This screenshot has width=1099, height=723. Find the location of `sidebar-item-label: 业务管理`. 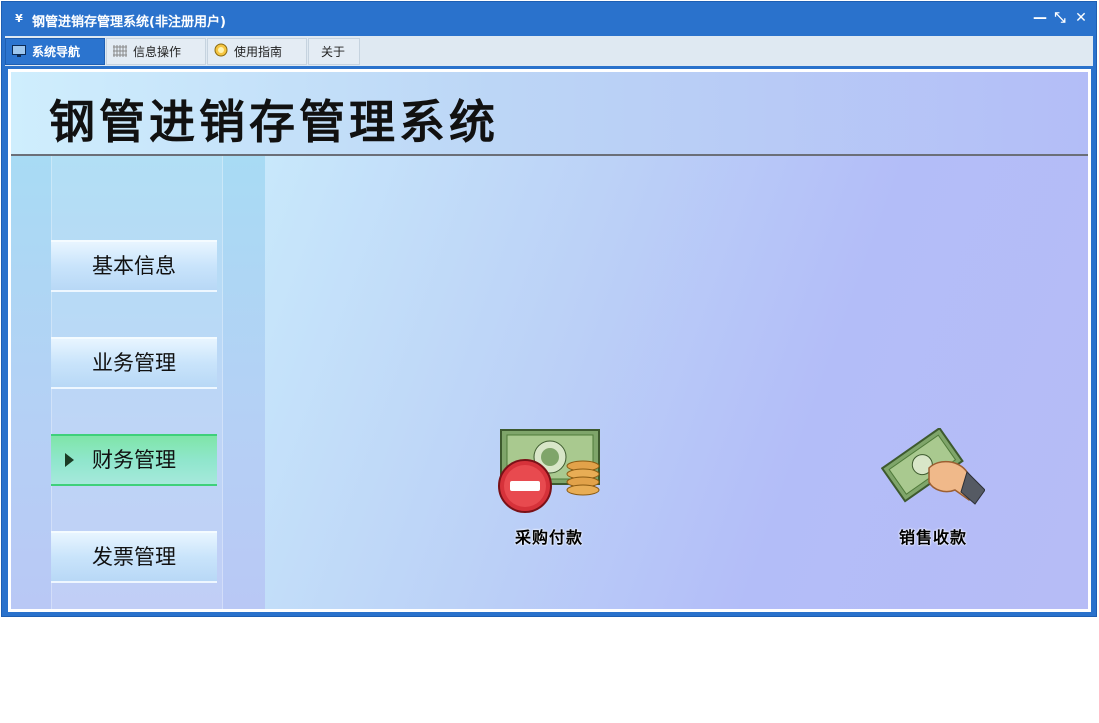

sidebar-item-label: 业务管理 is located at coordinates (134, 363).